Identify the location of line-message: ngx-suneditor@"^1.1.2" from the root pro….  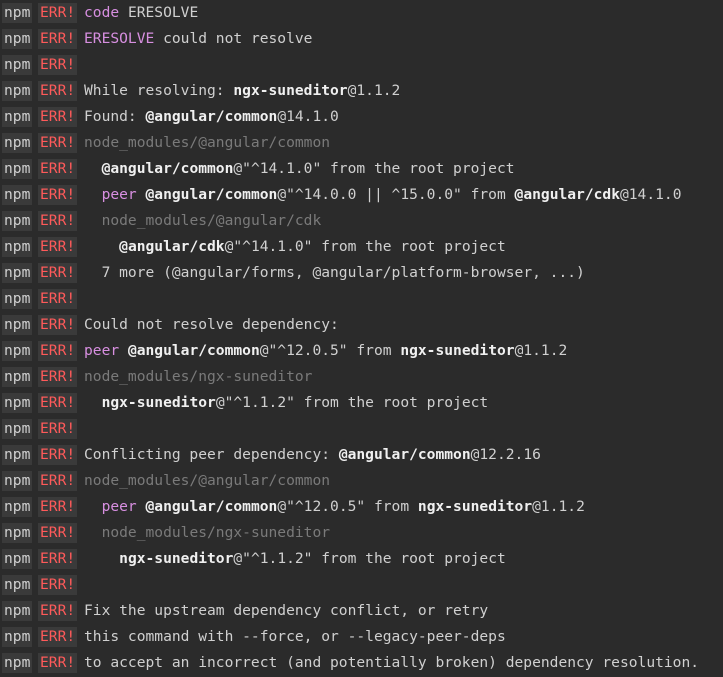
(295, 559).